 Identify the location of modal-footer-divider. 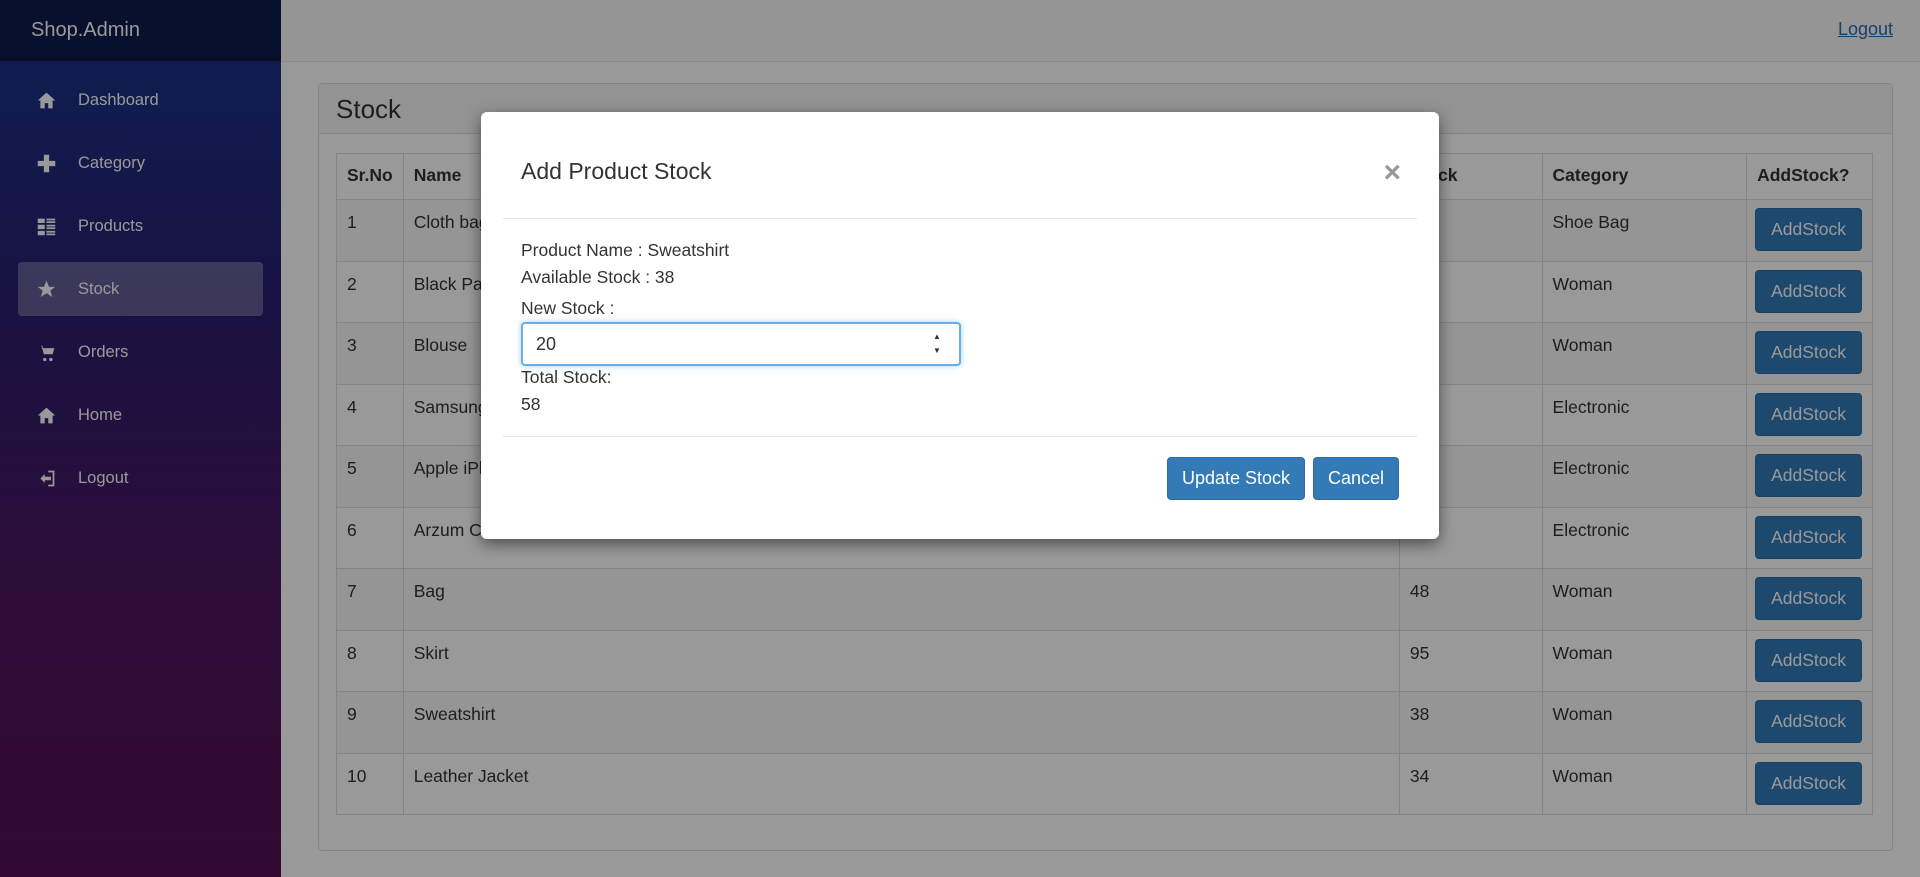
(960, 436).